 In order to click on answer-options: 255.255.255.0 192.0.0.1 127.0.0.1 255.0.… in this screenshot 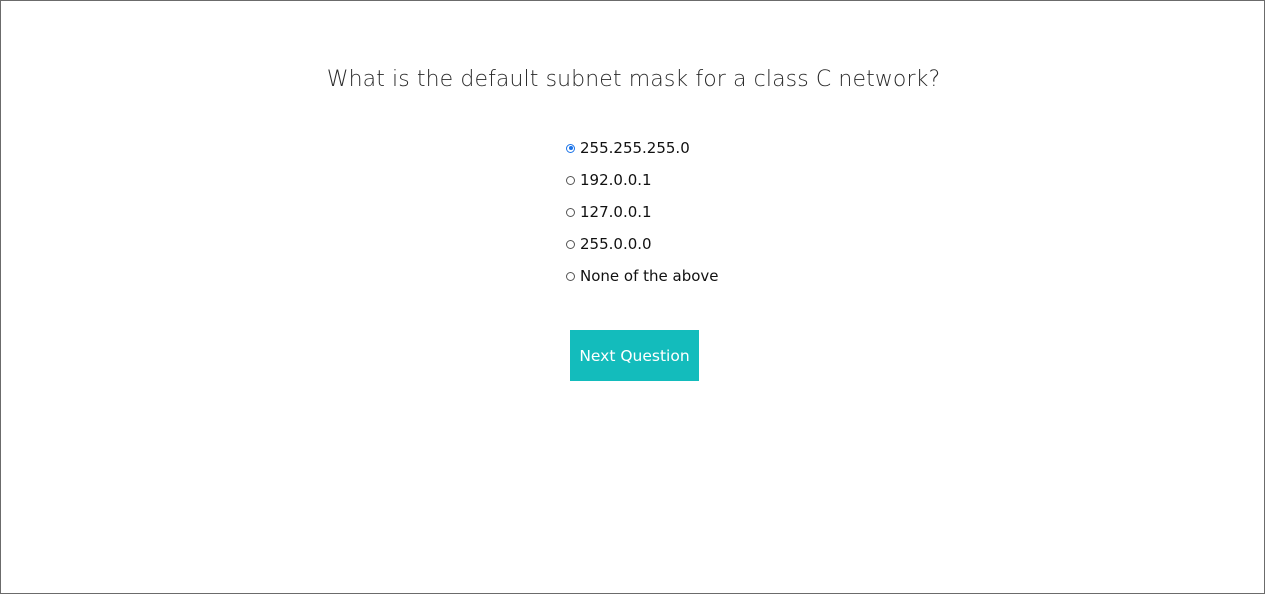, I will do `click(715, 212)`.